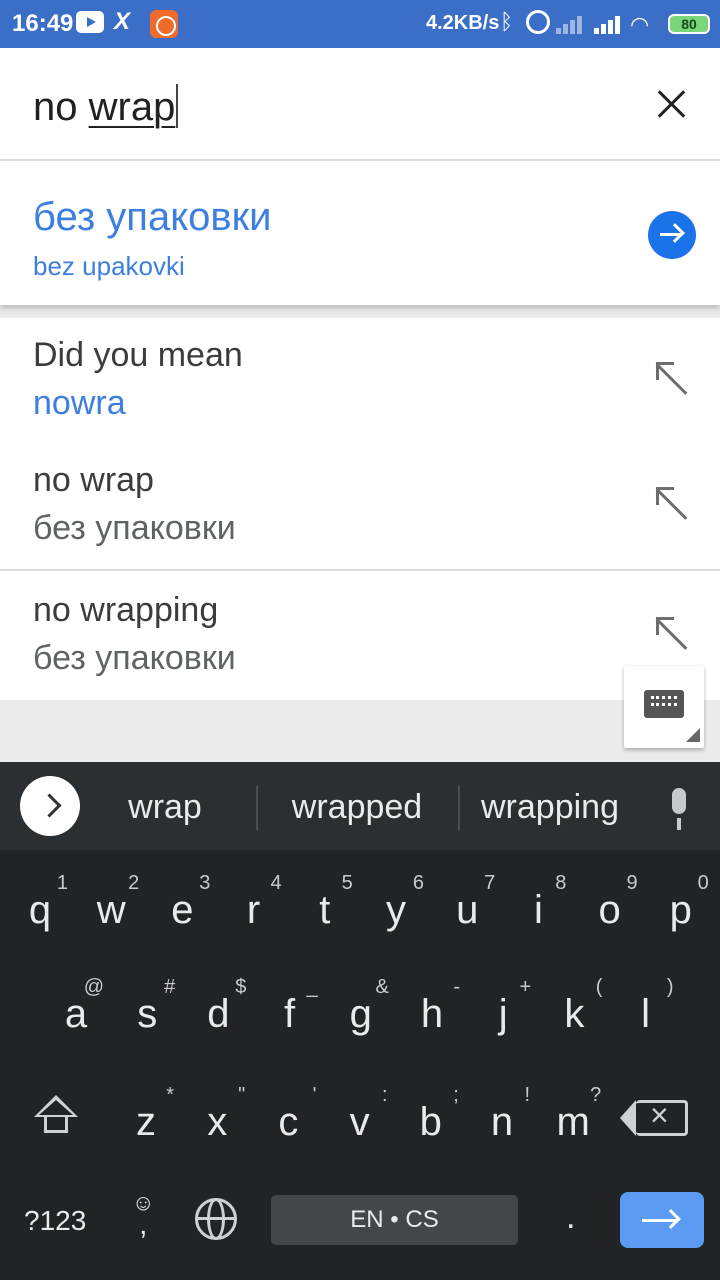 The width and height of the screenshot is (720, 1280). What do you see at coordinates (573, 1122) in the screenshot?
I see `key-label: m` at bounding box center [573, 1122].